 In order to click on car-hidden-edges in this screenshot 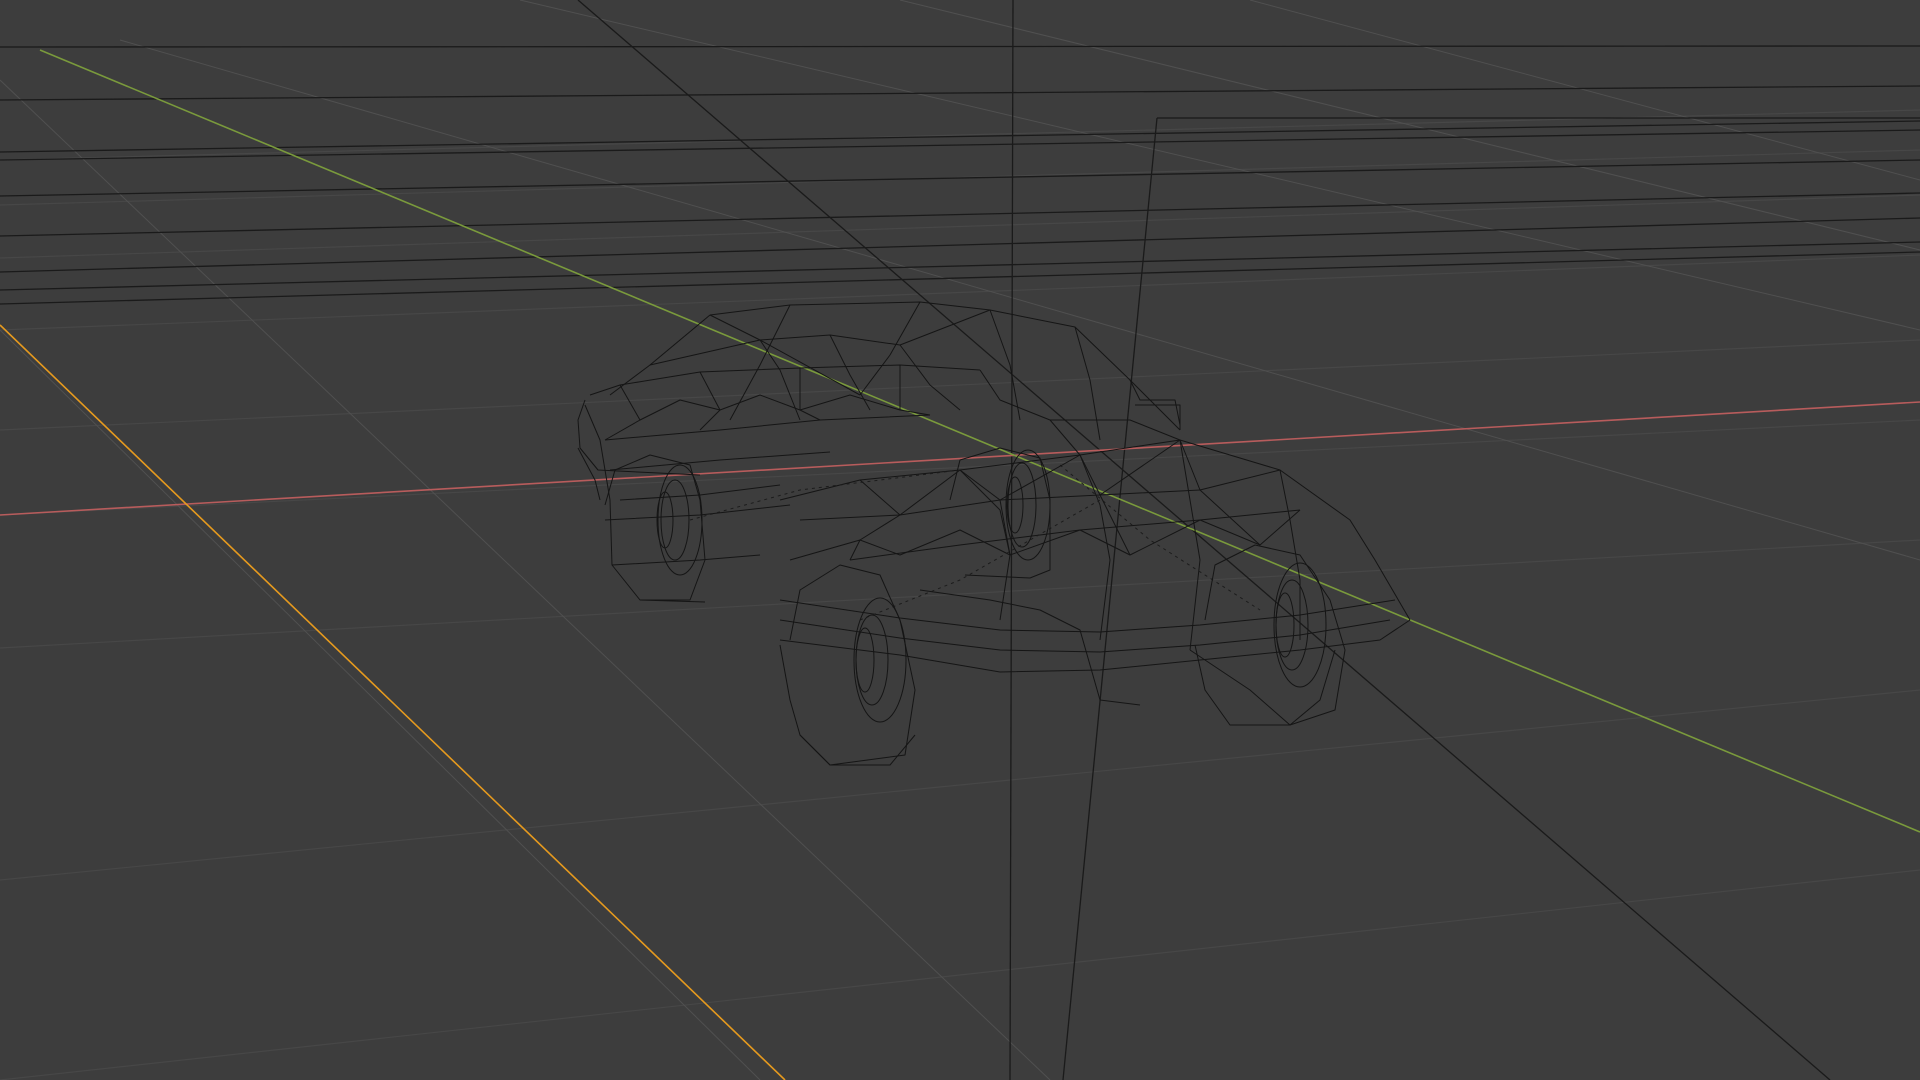, I will do `click(975, 542)`.